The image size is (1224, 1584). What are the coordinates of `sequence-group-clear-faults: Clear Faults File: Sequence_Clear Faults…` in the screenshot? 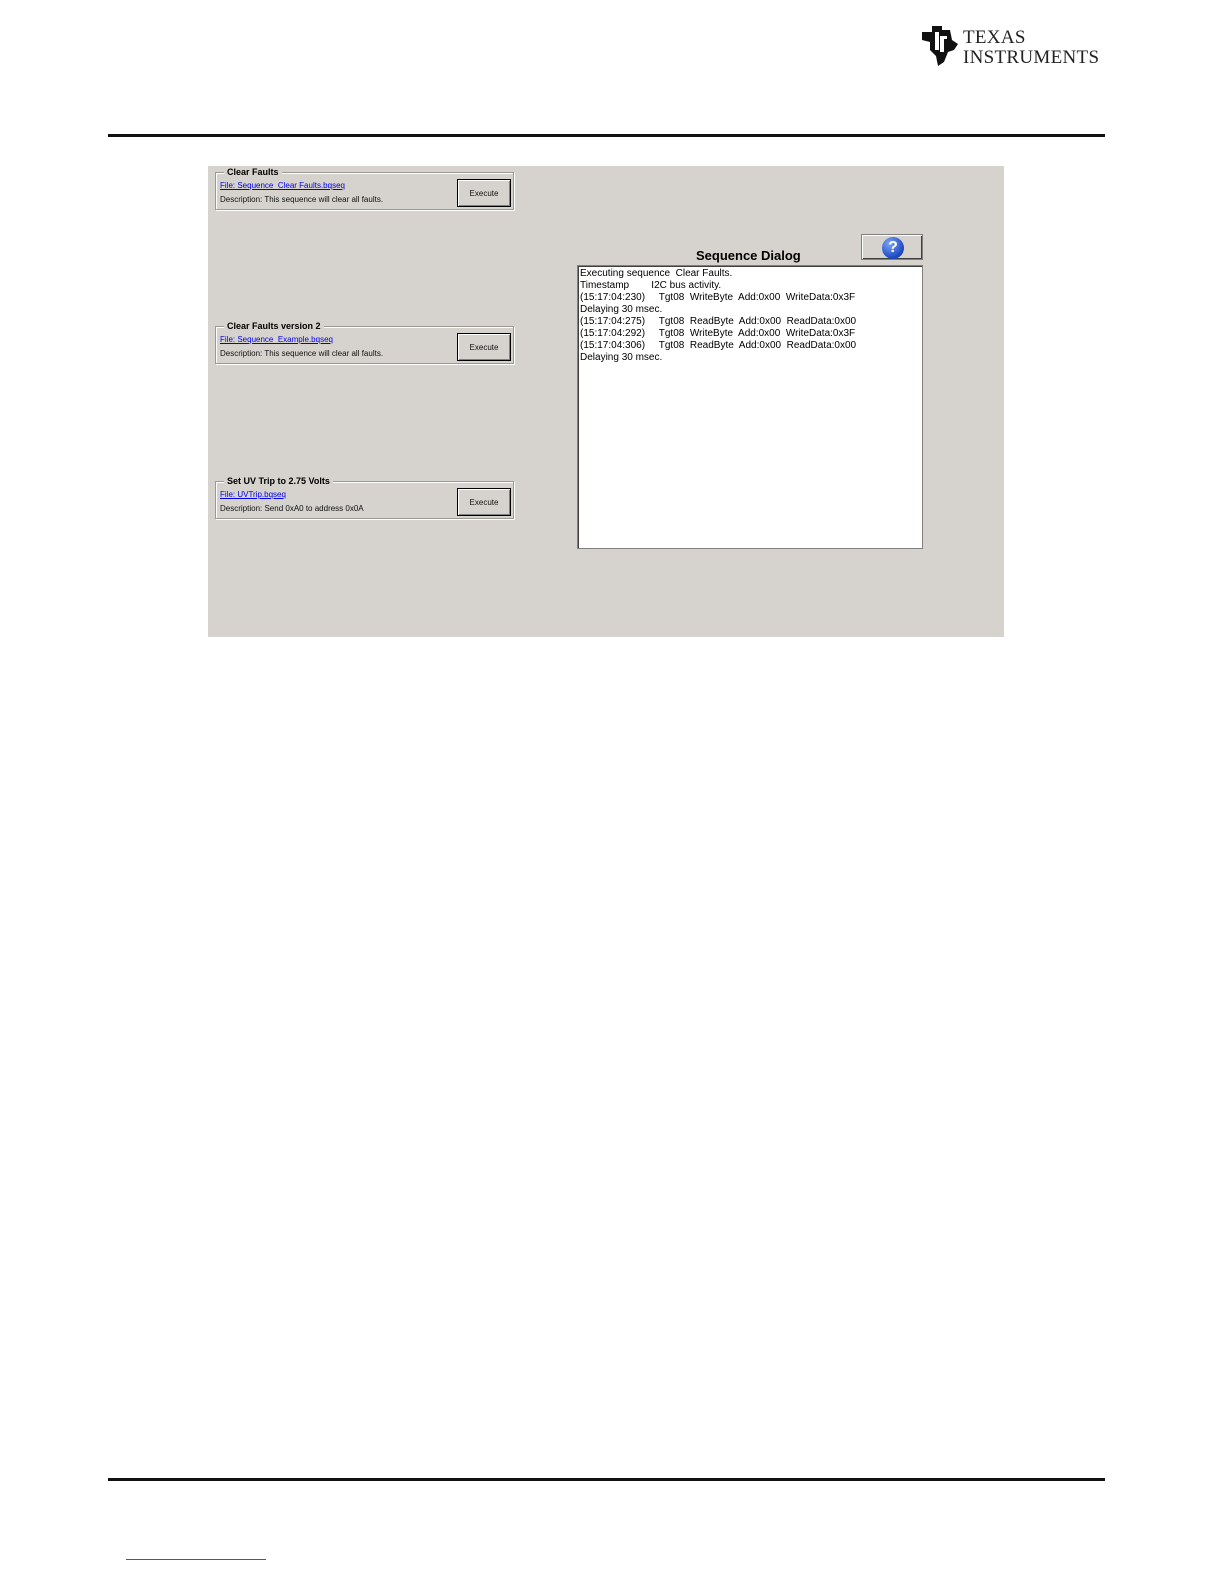 It's located at (364, 188).